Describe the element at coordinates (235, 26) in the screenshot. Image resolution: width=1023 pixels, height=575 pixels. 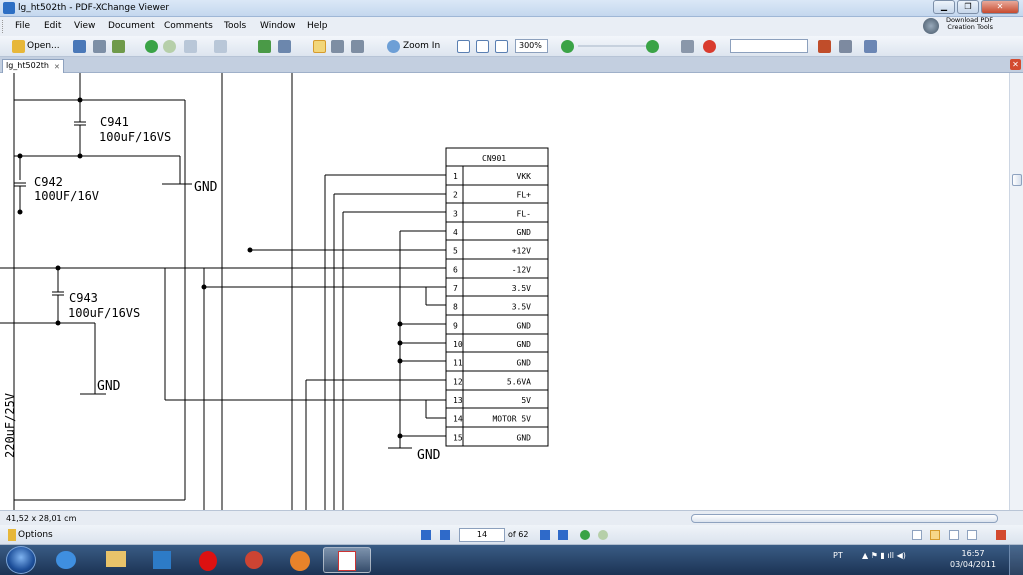
I see `menu-tools: Tools` at that location.